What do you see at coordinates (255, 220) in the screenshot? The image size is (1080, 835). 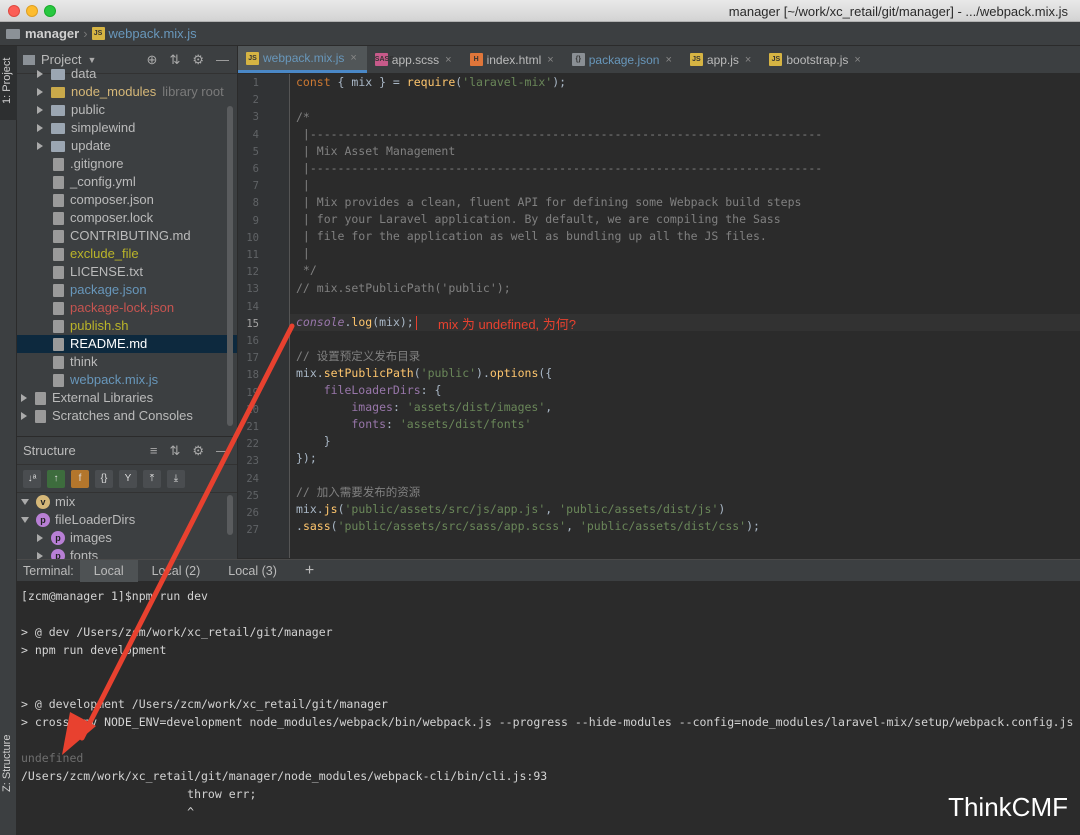 I see `line-number: 9` at bounding box center [255, 220].